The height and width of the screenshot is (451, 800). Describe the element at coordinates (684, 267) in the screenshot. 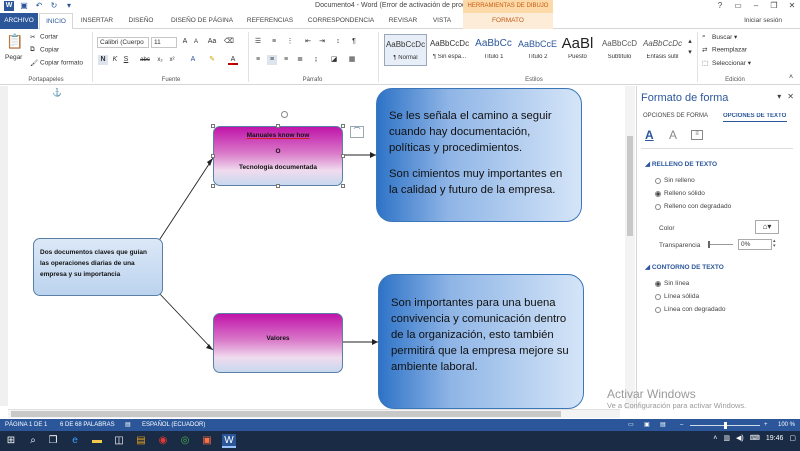

I see `outline-section-header: ◢ CONTORNO DE TEXTO` at that location.